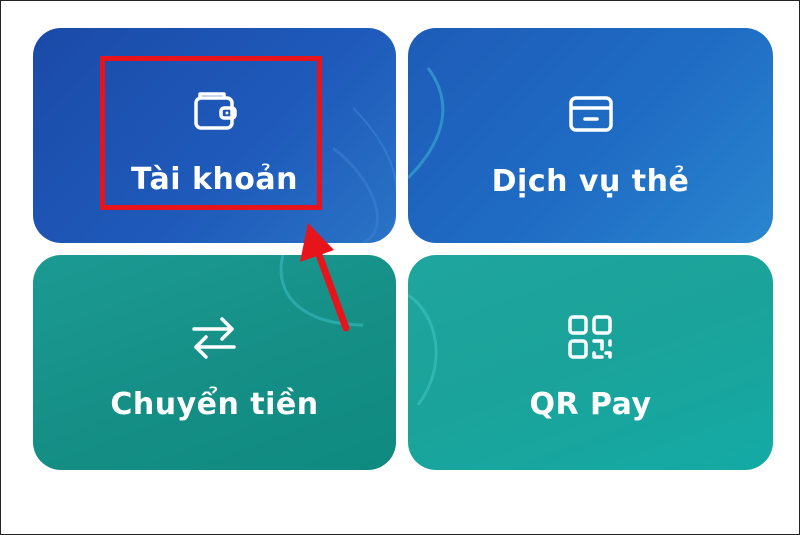 The width and height of the screenshot is (800, 535). What do you see at coordinates (214, 338) in the screenshot?
I see `transfer-arrows-icon` at bounding box center [214, 338].